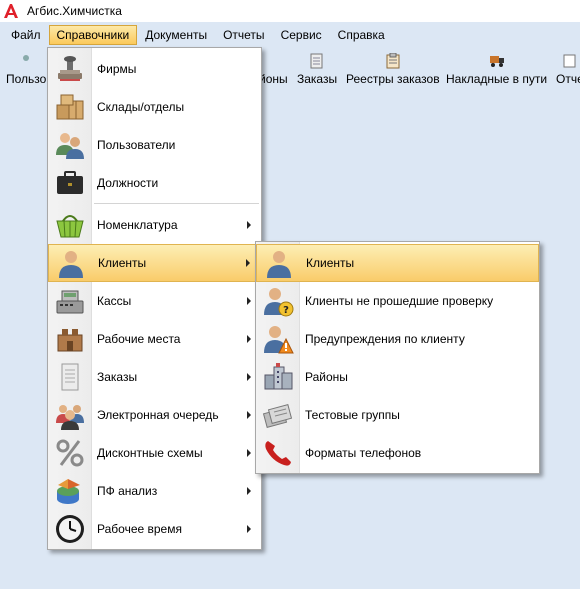 This screenshot has width=580, height=589. What do you see at coordinates (70, 107) in the screenshot?
I see `warehouse-boxes-icon` at bounding box center [70, 107].